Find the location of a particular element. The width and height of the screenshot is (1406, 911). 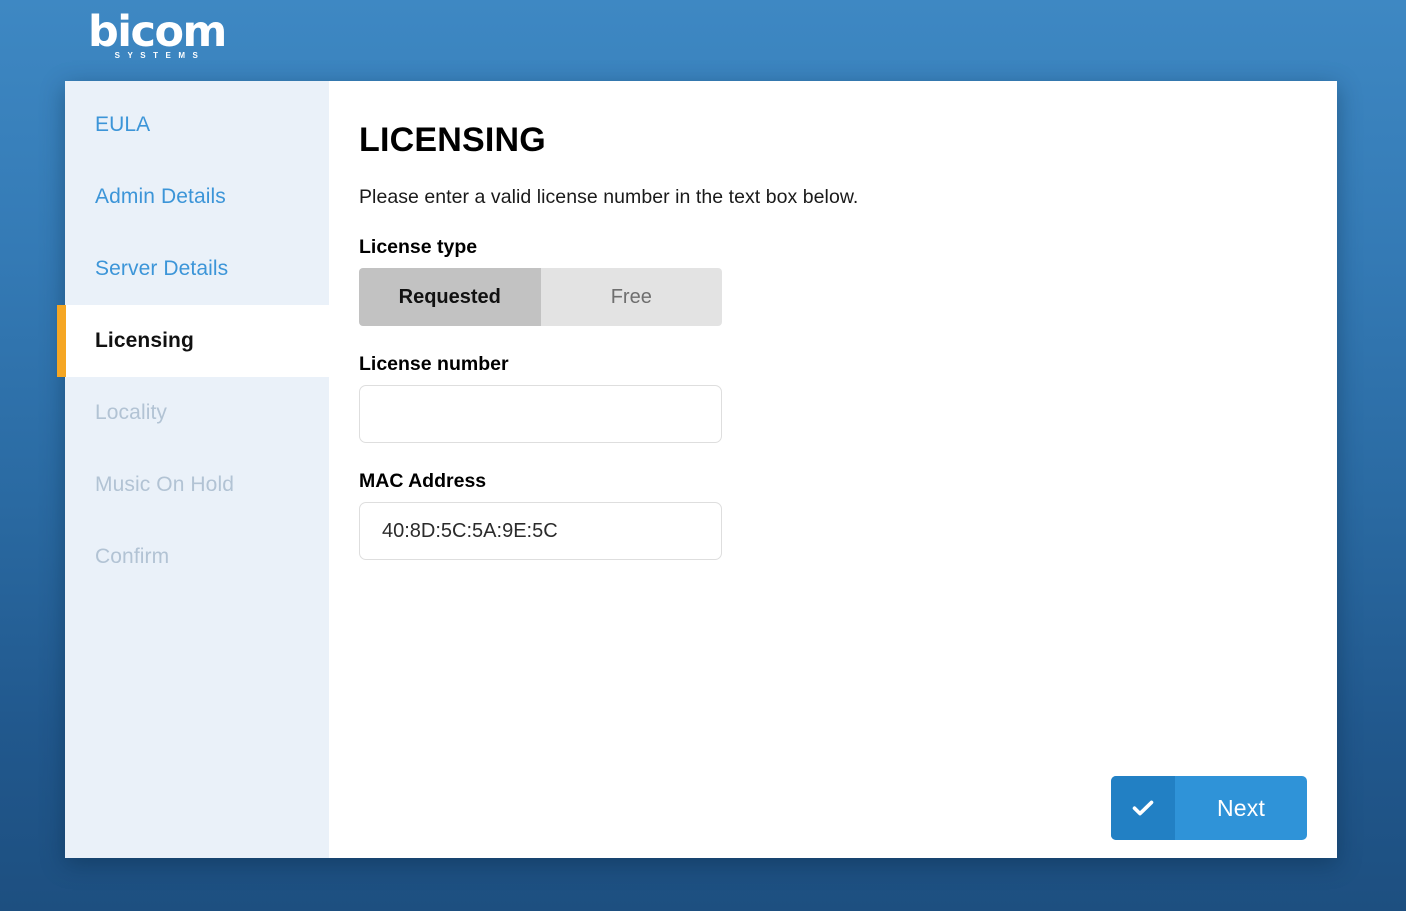

license-number-input is located at coordinates (540, 414).